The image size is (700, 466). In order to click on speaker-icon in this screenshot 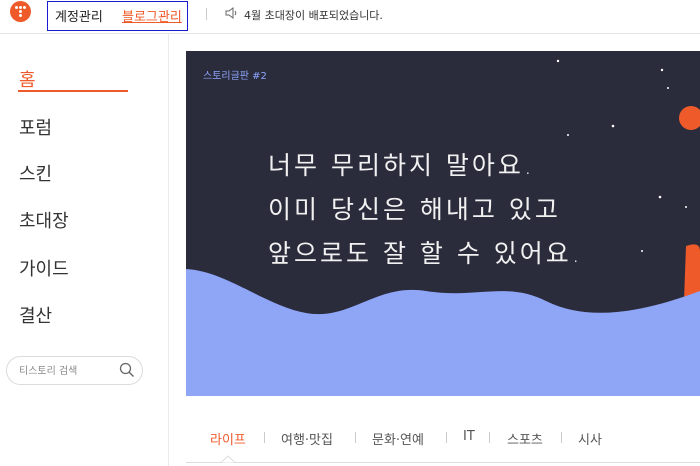, I will do `click(231, 13)`.